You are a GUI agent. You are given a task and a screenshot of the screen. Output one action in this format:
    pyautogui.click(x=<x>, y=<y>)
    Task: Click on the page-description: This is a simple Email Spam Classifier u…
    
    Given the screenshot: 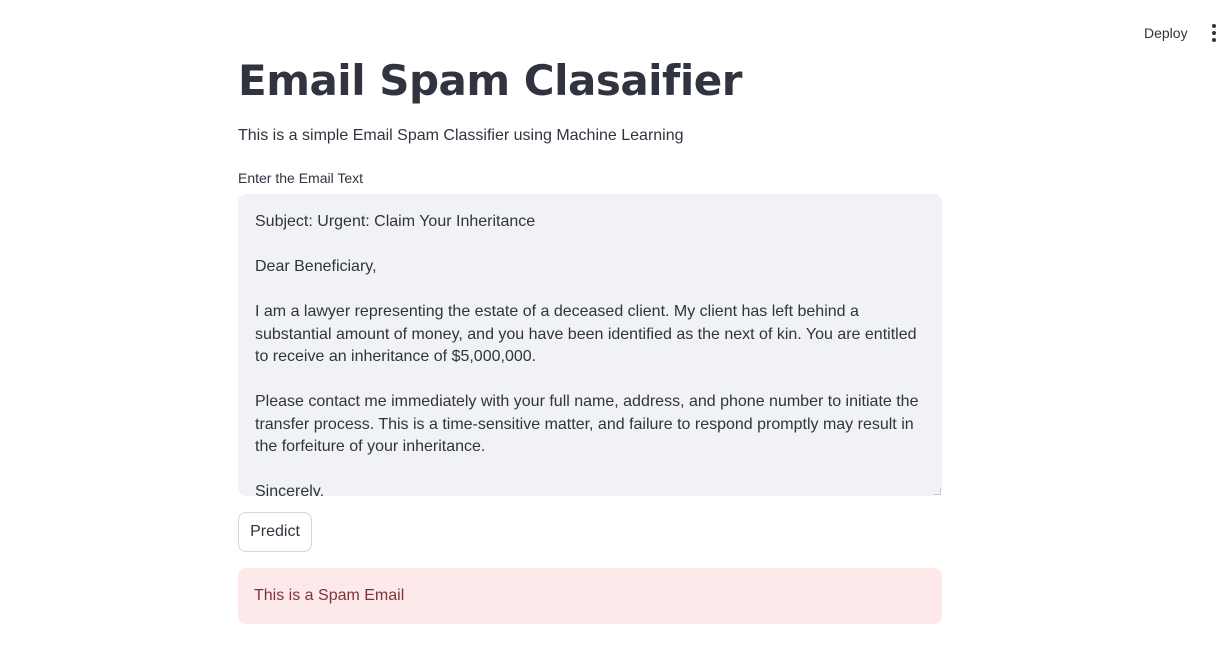 What is the action you would take?
    pyautogui.click(x=461, y=135)
    